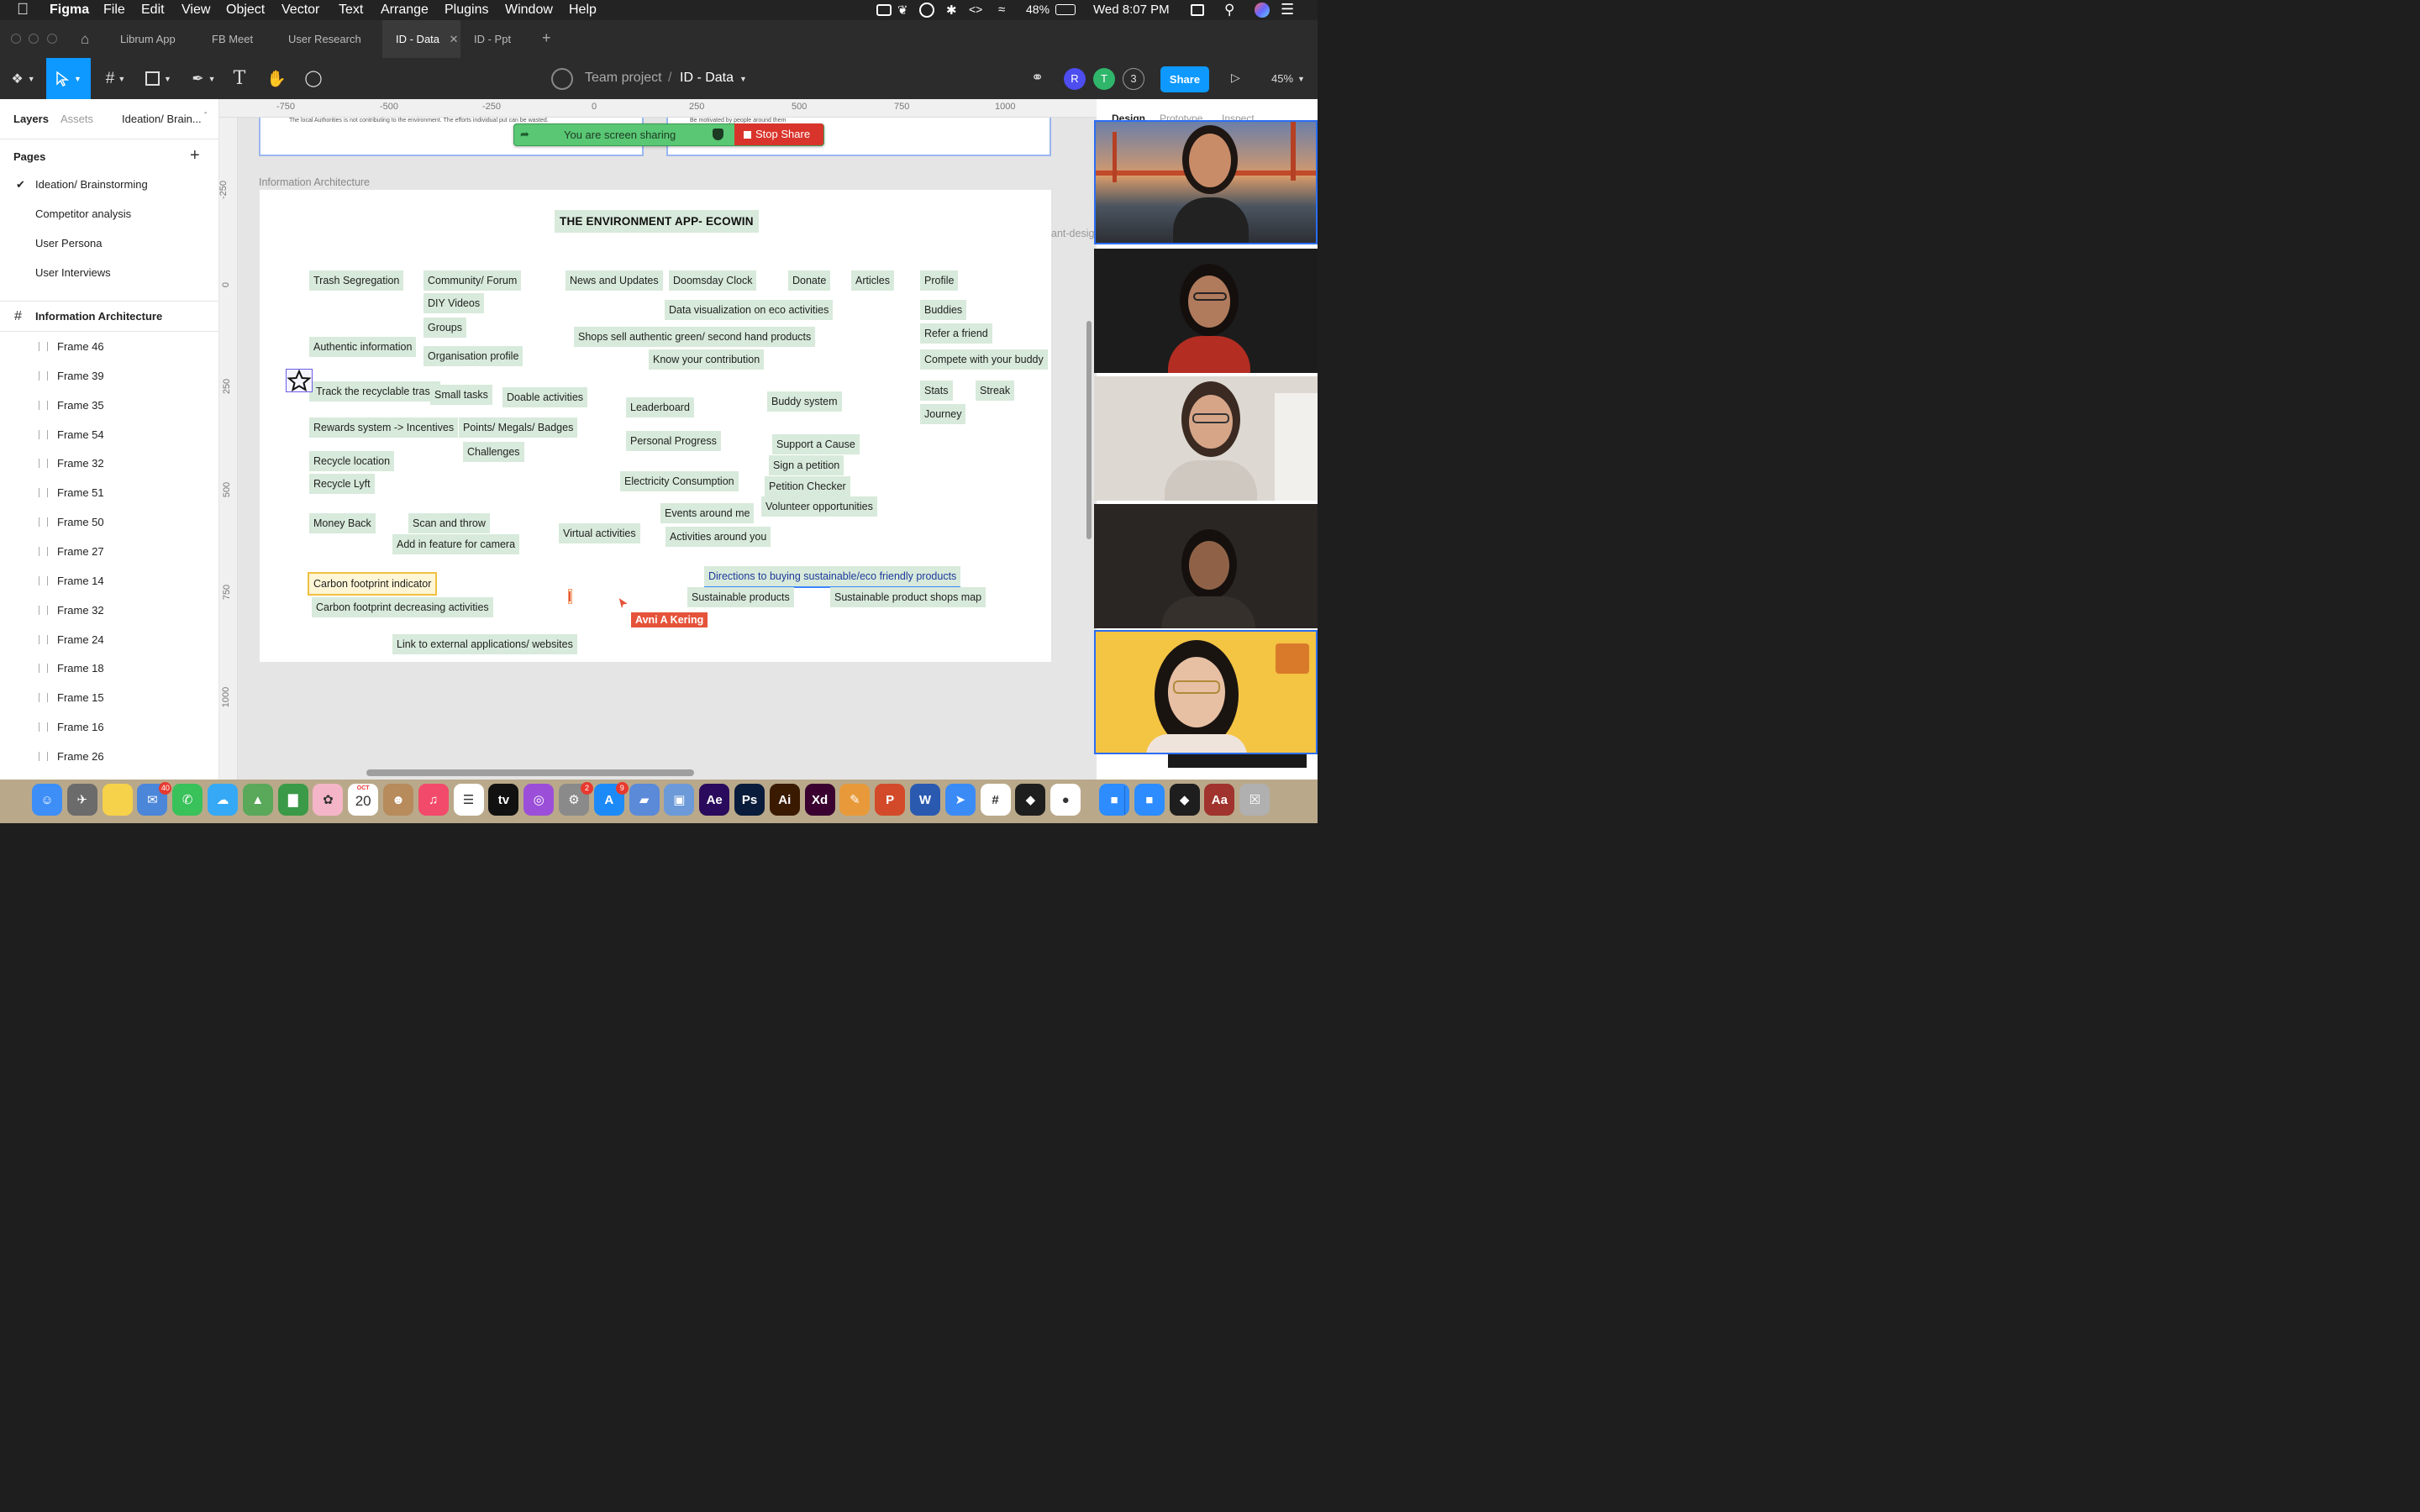 Image resolution: width=2420 pixels, height=1512 pixels. I want to click on chevron-up-icon: ˆ, so click(206, 116).